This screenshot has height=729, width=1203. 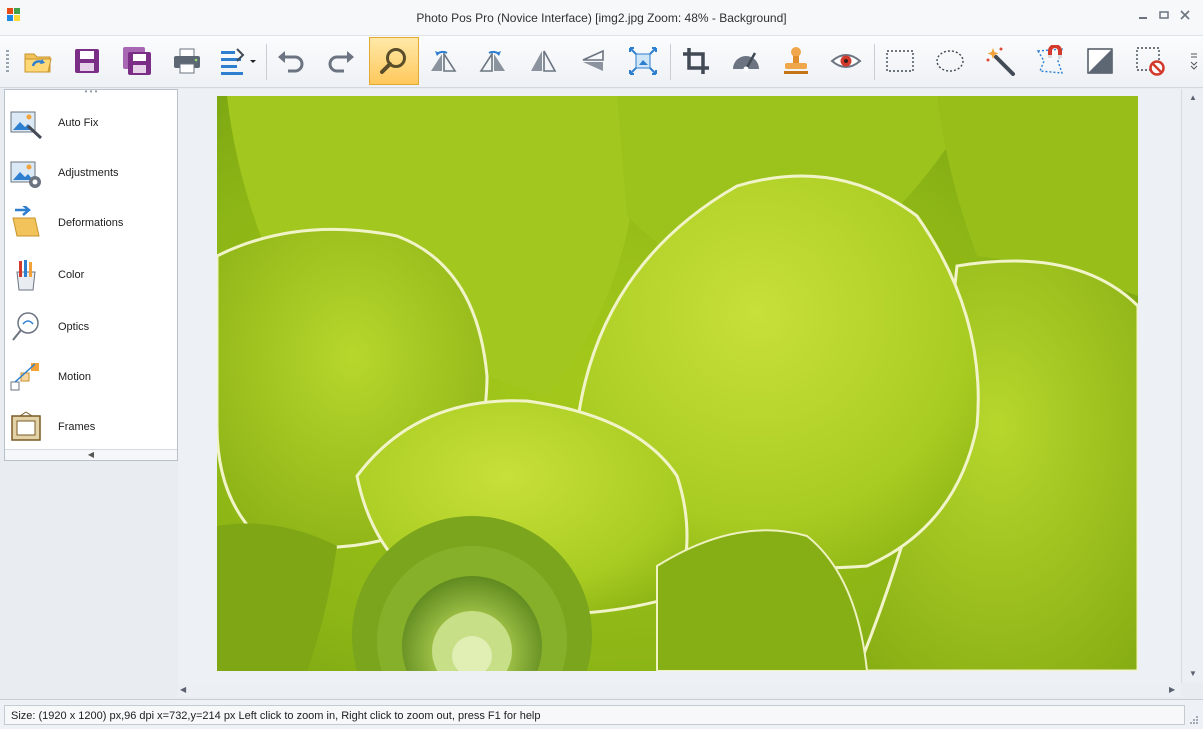 I want to click on scroll-up-icon: ▲, so click(x=1193, y=97).